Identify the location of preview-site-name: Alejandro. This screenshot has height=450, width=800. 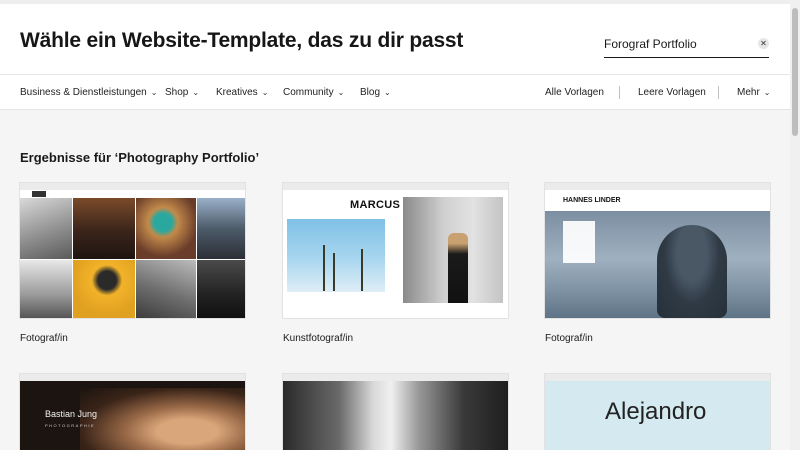
(656, 411).